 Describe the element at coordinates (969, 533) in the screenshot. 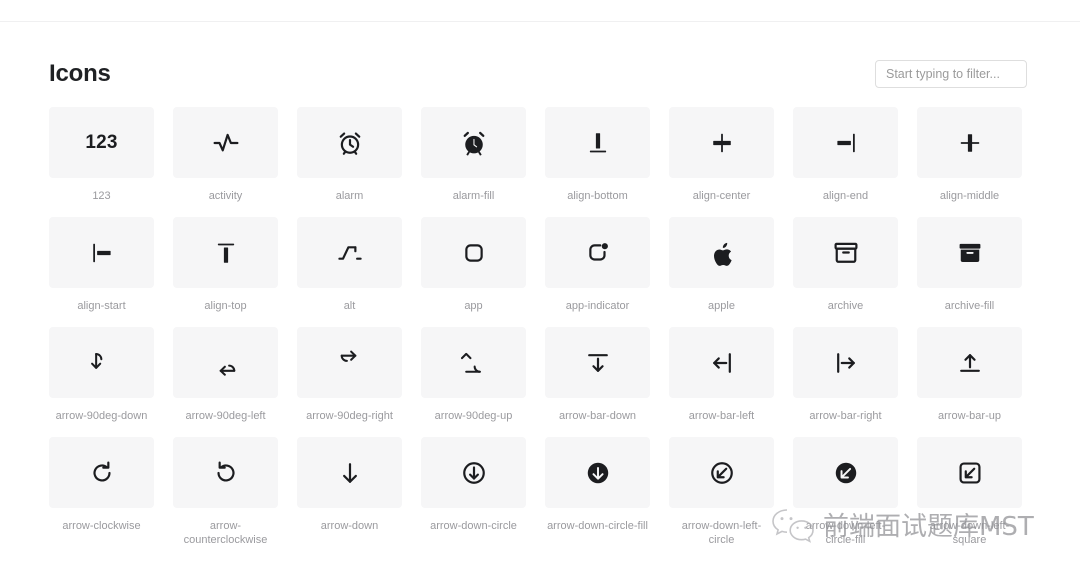

I see `icon-label: arrow-down-left-square` at that location.